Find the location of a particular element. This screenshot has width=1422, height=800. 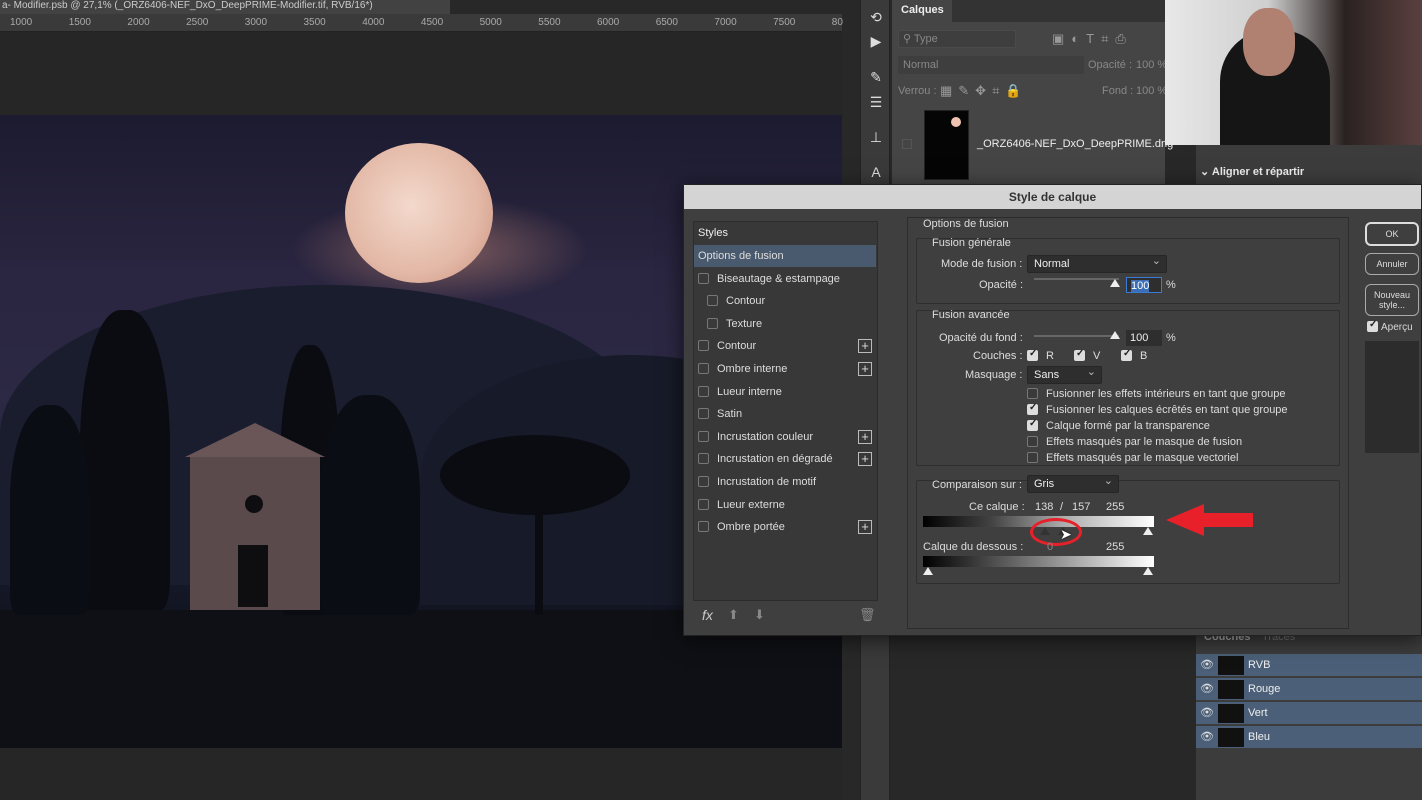

fill-opacity-input: 100 is located at coordinates (1144, 338).